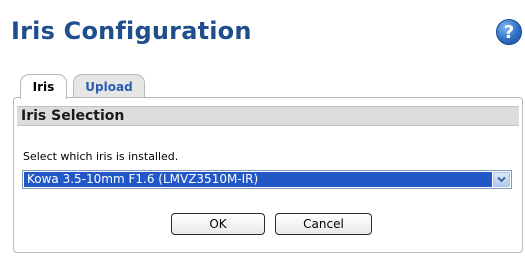 This screenshot has width=525, height=256. I want to click on instruction-text: Select which iris is installed., so click(101, 156).